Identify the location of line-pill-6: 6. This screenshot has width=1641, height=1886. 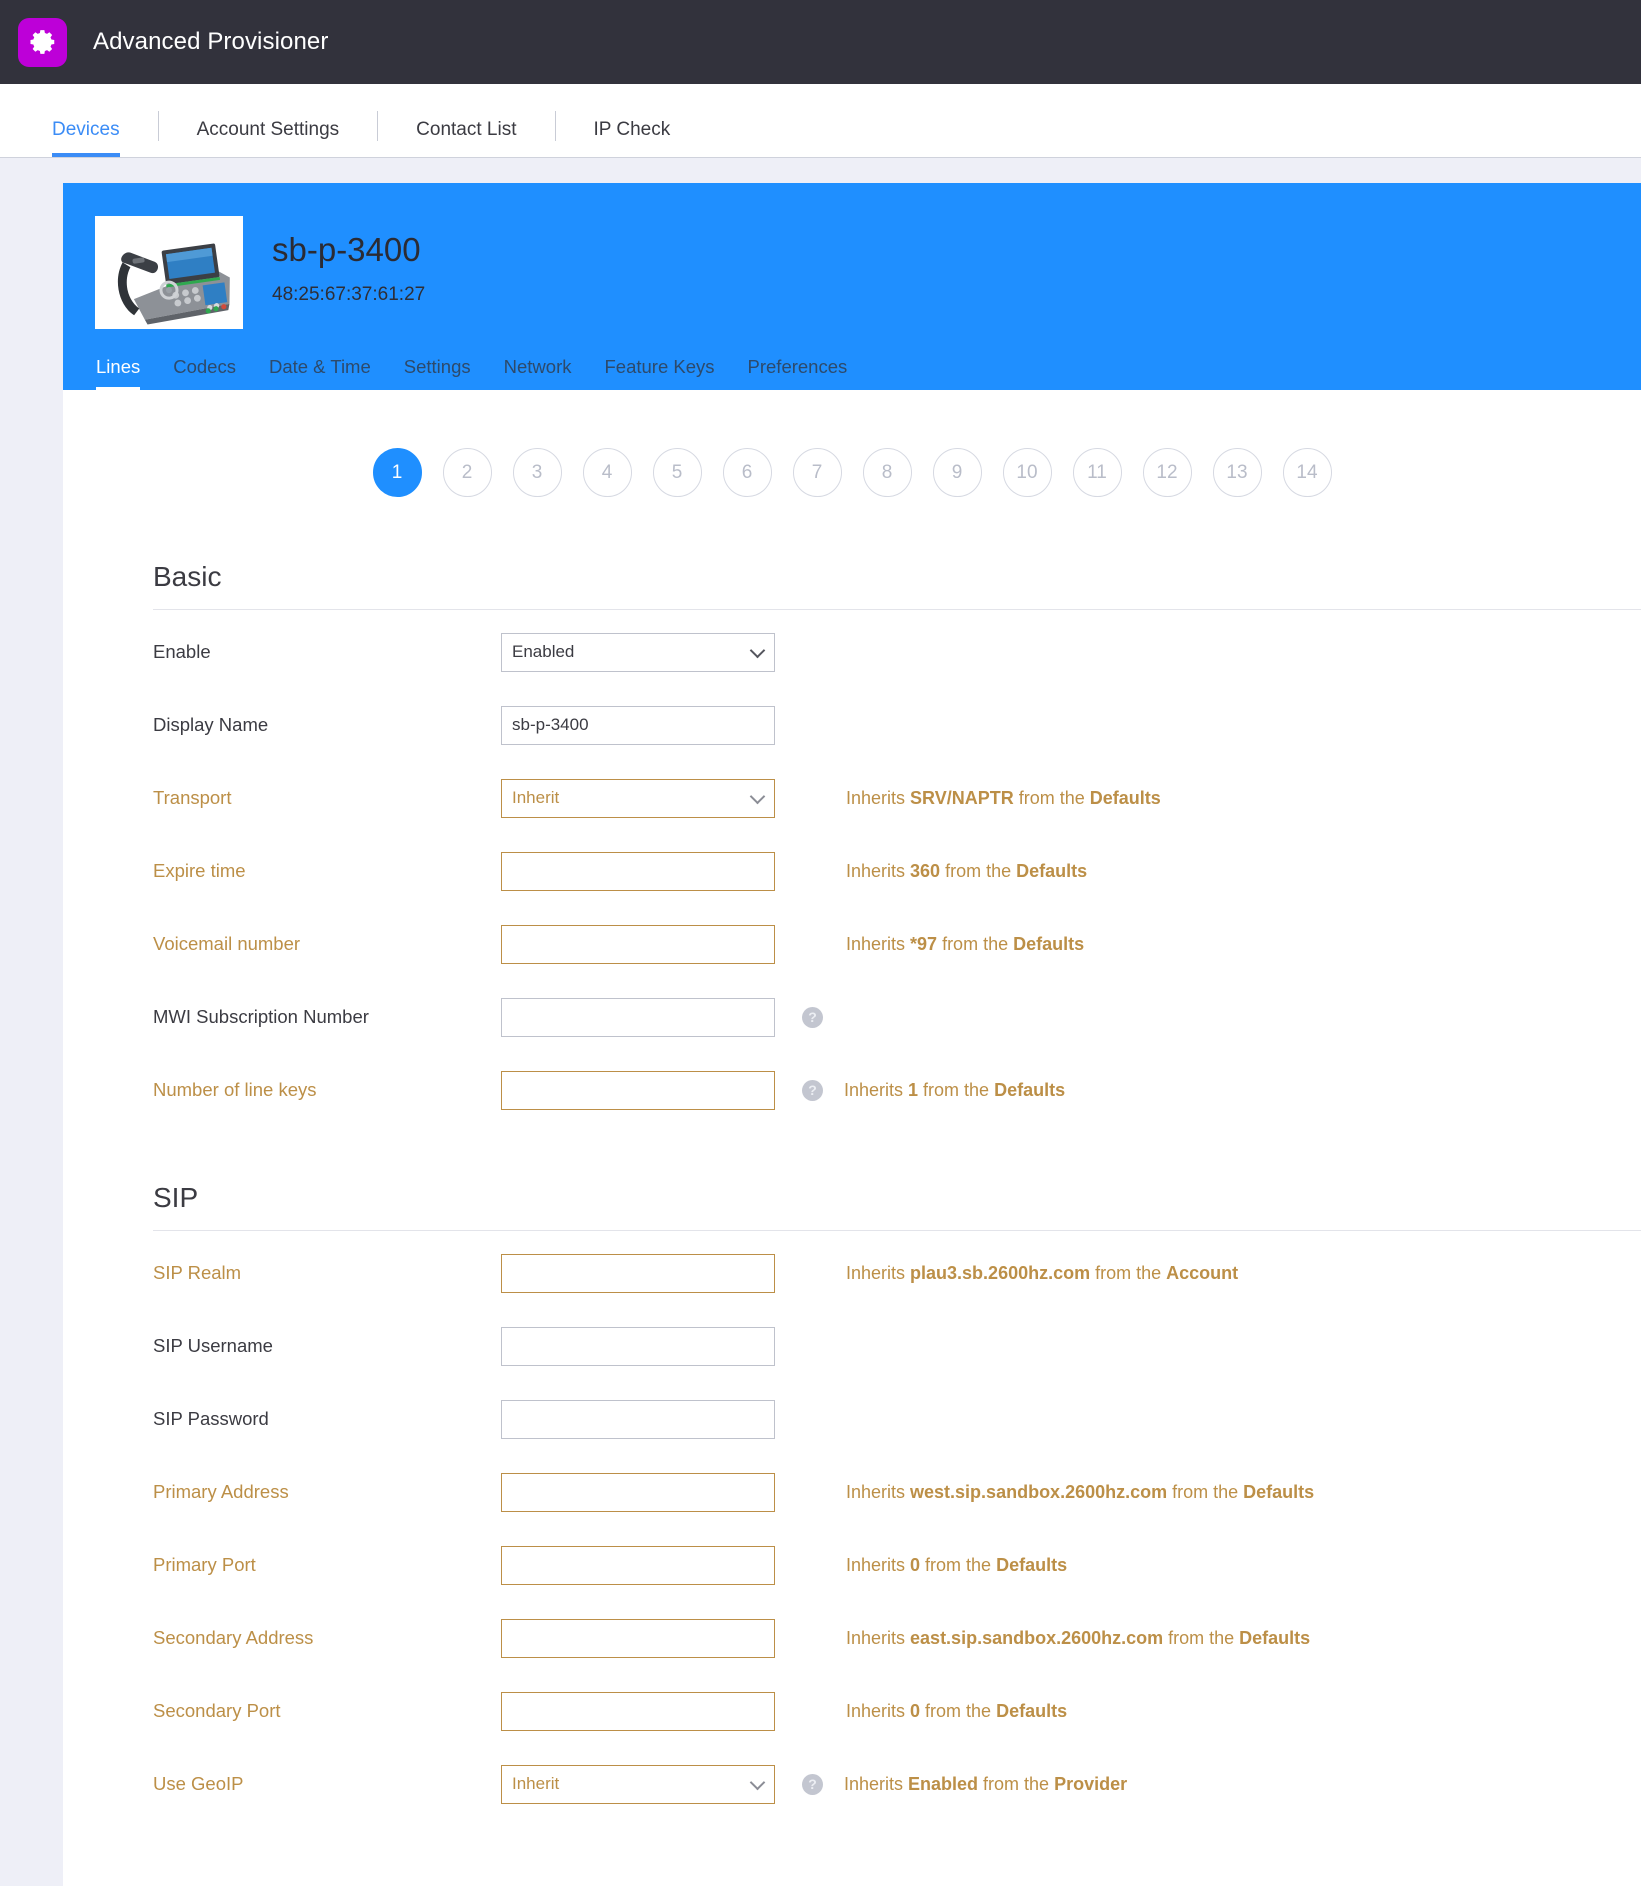
(747, 472).